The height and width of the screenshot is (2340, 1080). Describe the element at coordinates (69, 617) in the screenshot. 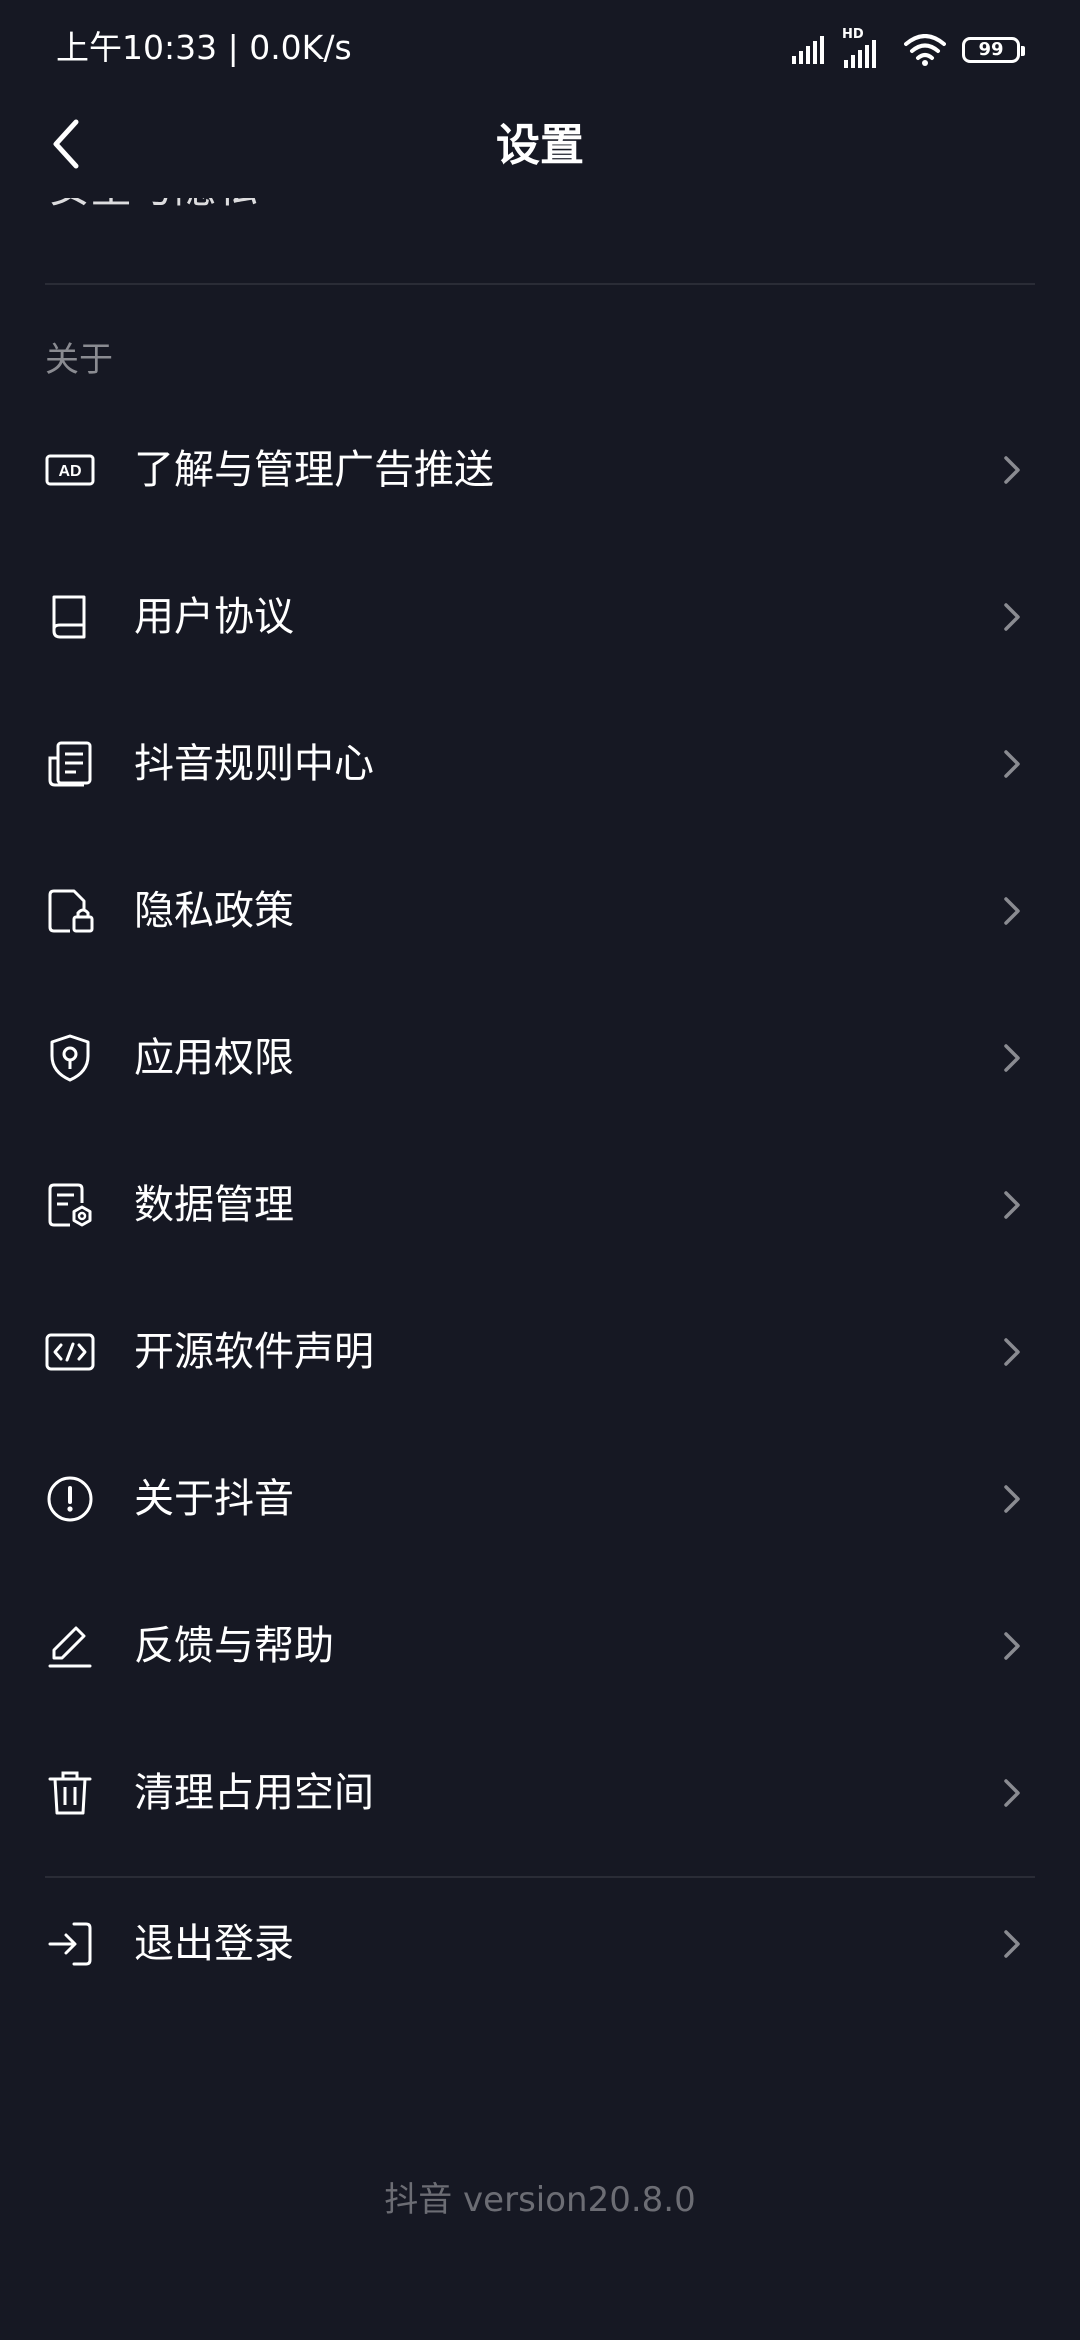

I see `book-icon` at that location.